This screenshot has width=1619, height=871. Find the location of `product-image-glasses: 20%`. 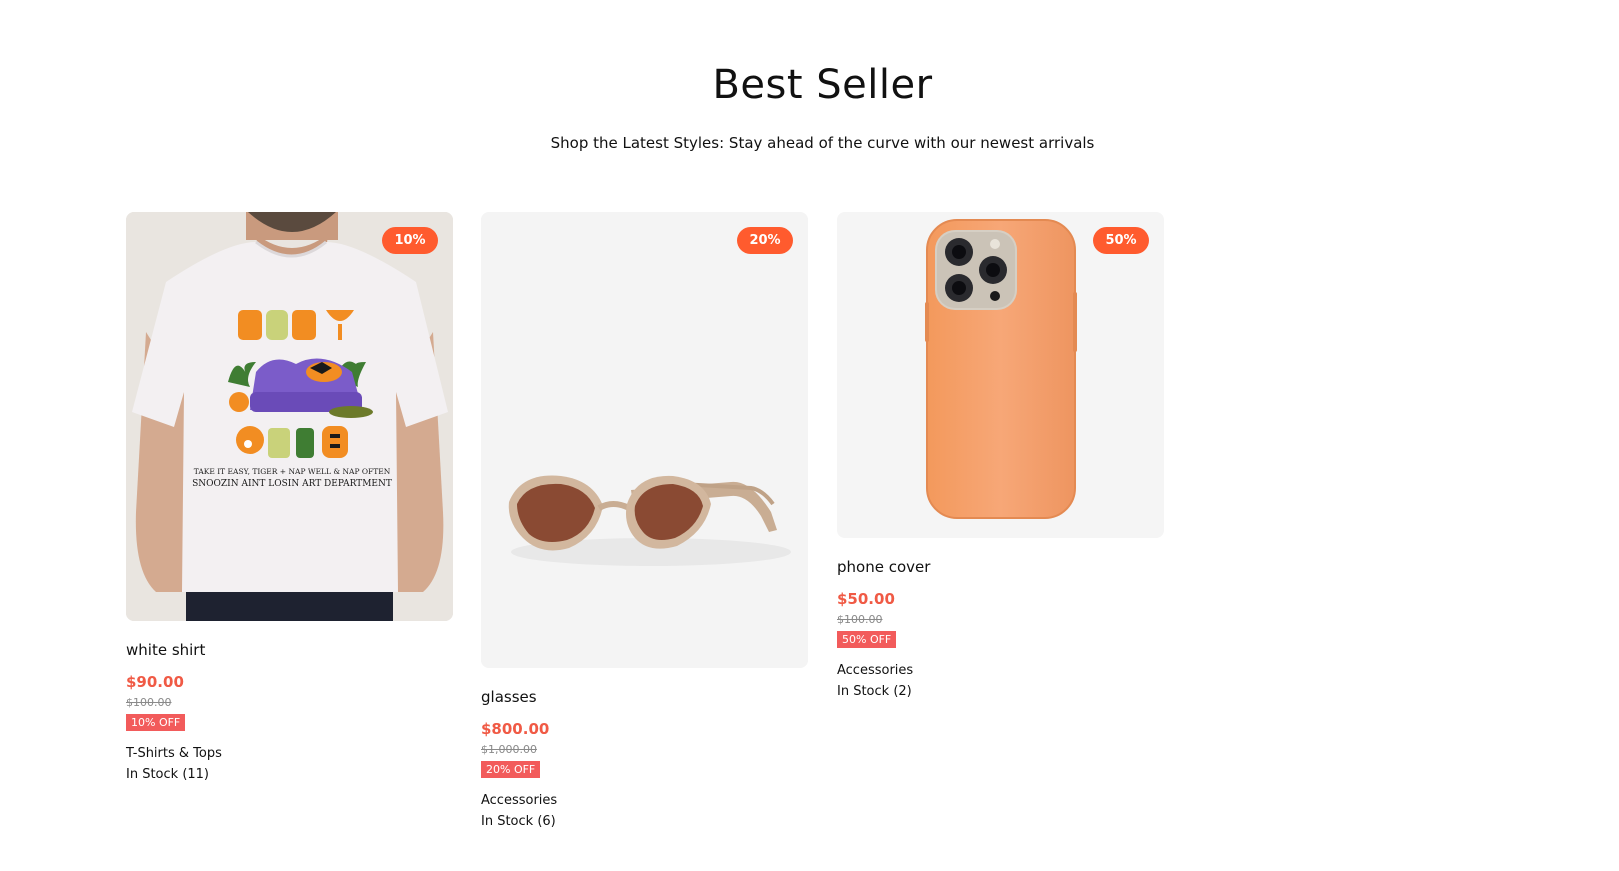

product-image-glasses: 20% is located at coordinates (644, 440).